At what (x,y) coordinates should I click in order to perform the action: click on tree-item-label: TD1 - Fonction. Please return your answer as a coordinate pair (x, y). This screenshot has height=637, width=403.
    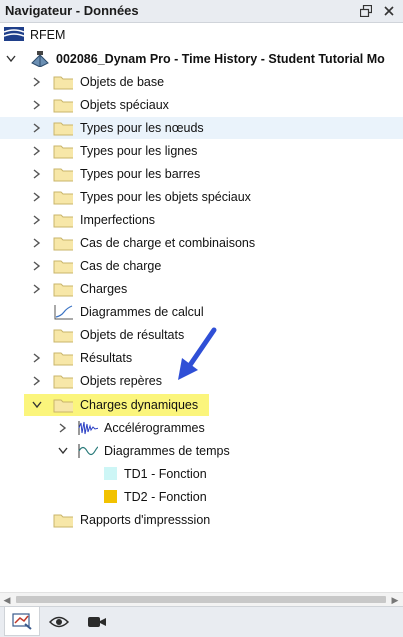
    Looking at the image, I should click on (165, 474).